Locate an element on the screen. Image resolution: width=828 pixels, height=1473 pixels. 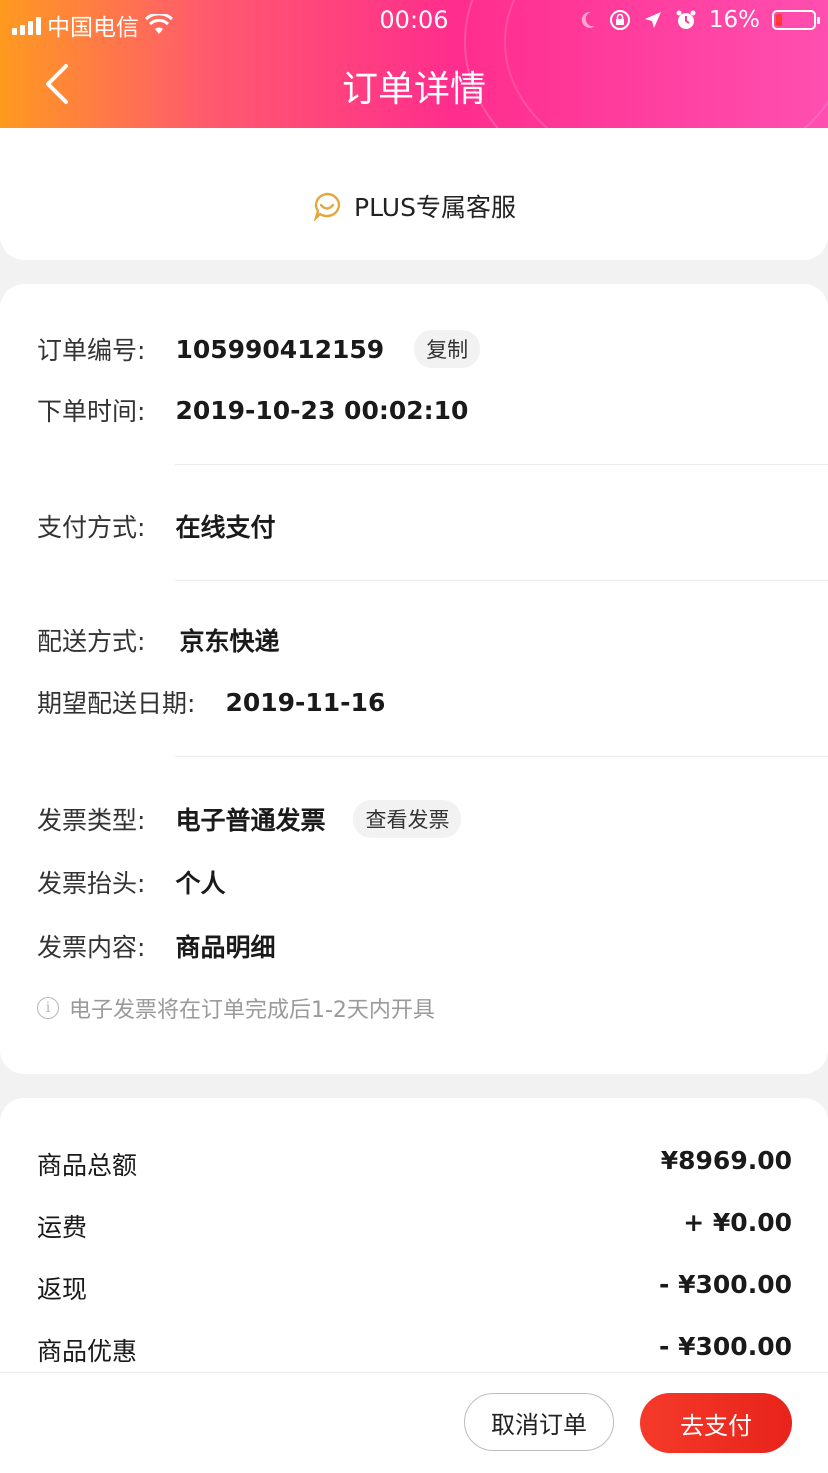
order-number-row: 订单编号: 105990412159 复制 is located at coordinates (259, 349).